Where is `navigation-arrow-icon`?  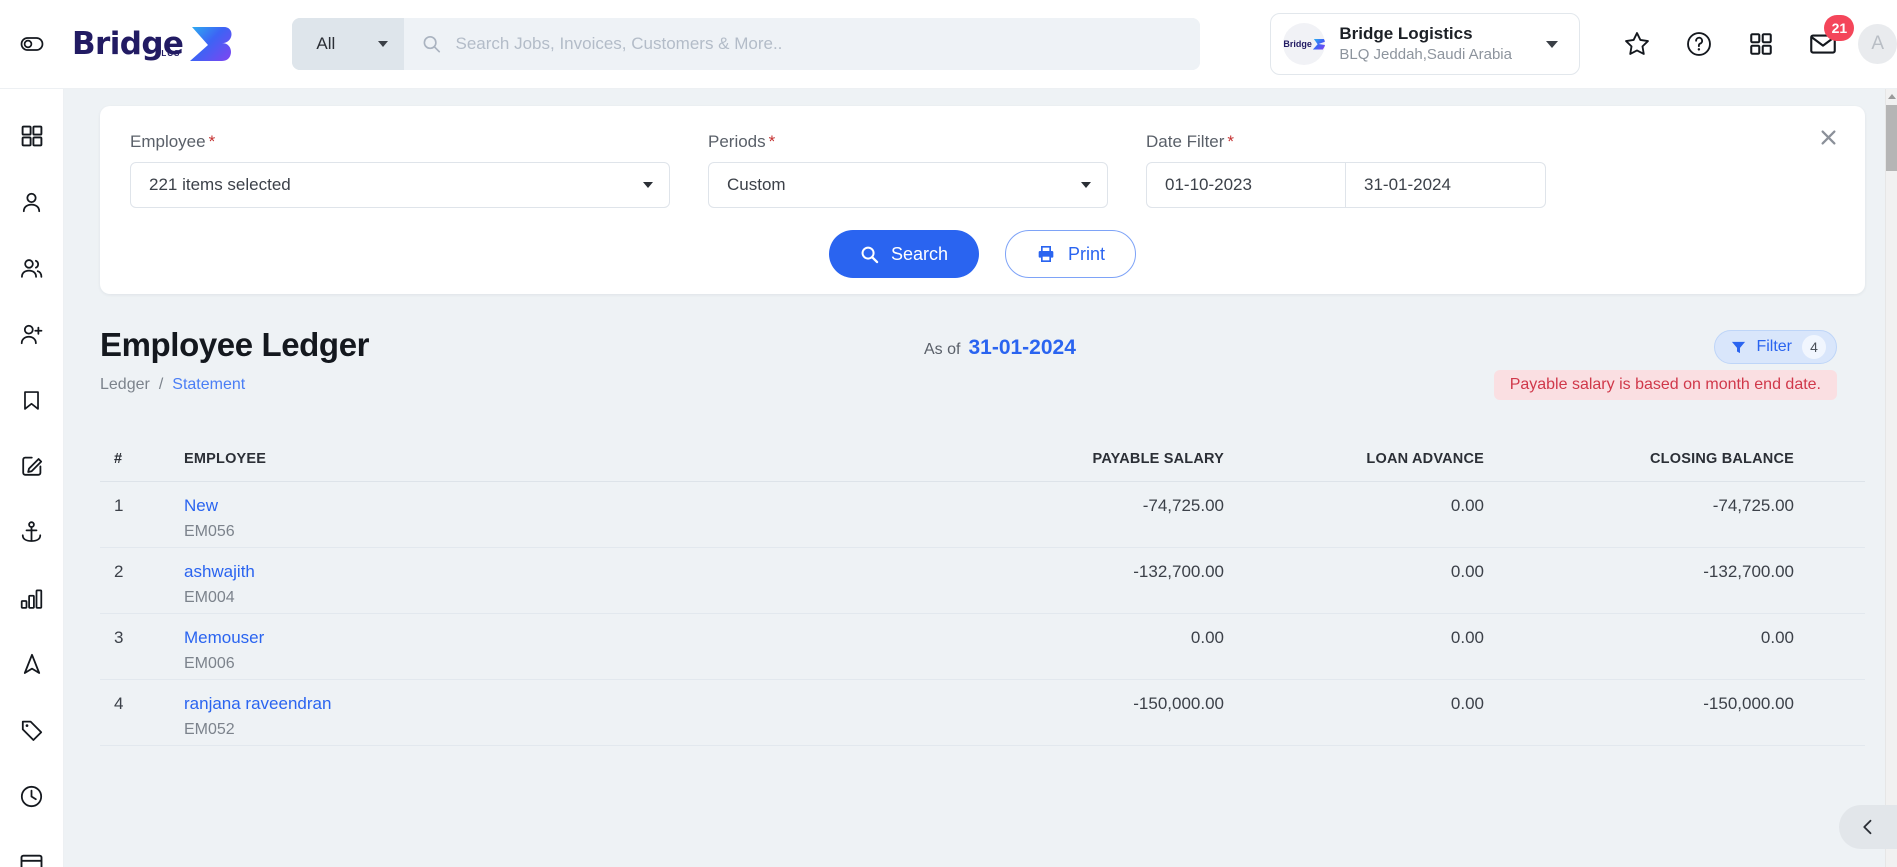 navigation-arrow-icon is located at coordinates (31, 663).